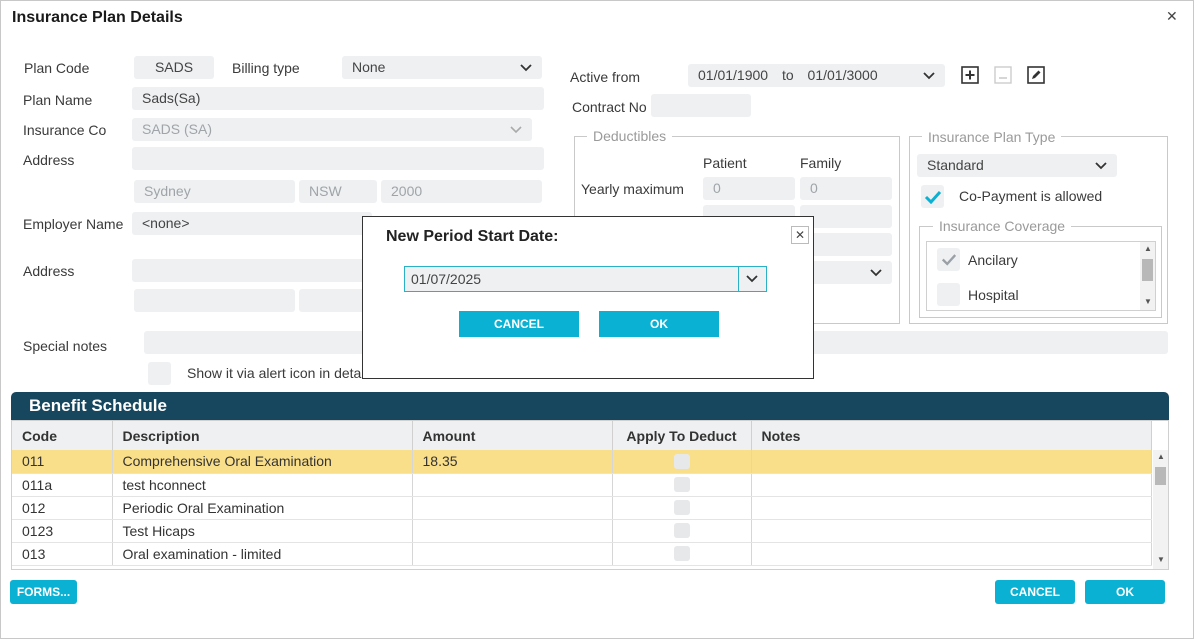  What do you see at coordinates (461, 191) in the screenshot?
I see `postcode-field: 2000` at bounding box center [461, 191].